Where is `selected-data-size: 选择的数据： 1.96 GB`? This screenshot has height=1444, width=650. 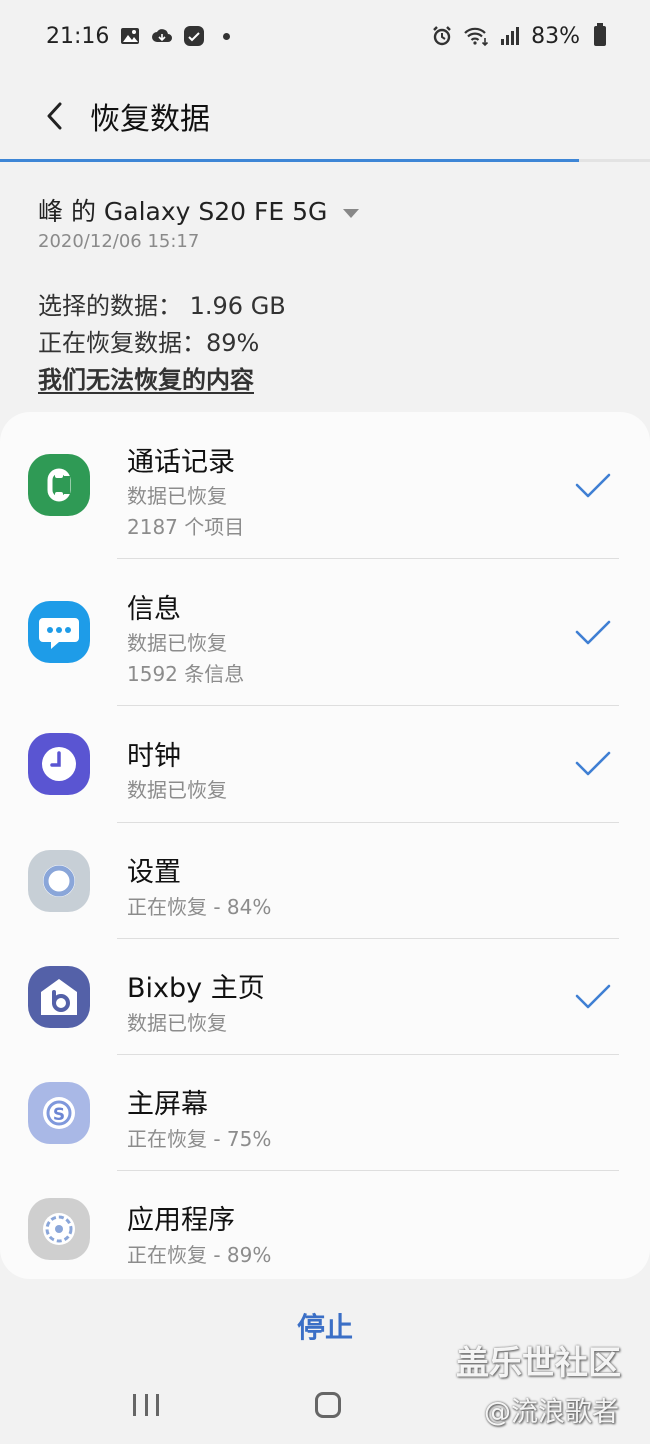
selected-data-size: 选择的数据： 1.96 GB is located at coordinates (162, 306).